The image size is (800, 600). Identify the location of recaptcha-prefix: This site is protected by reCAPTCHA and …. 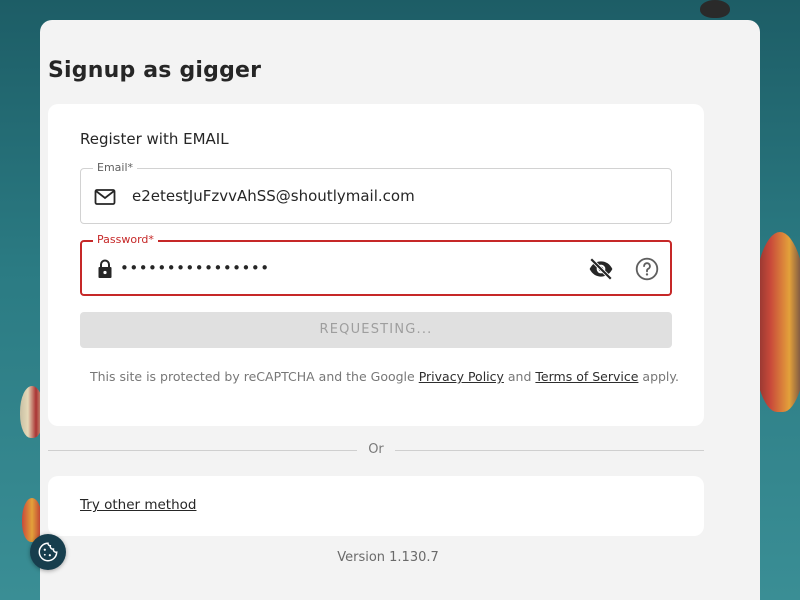
(252, 376).